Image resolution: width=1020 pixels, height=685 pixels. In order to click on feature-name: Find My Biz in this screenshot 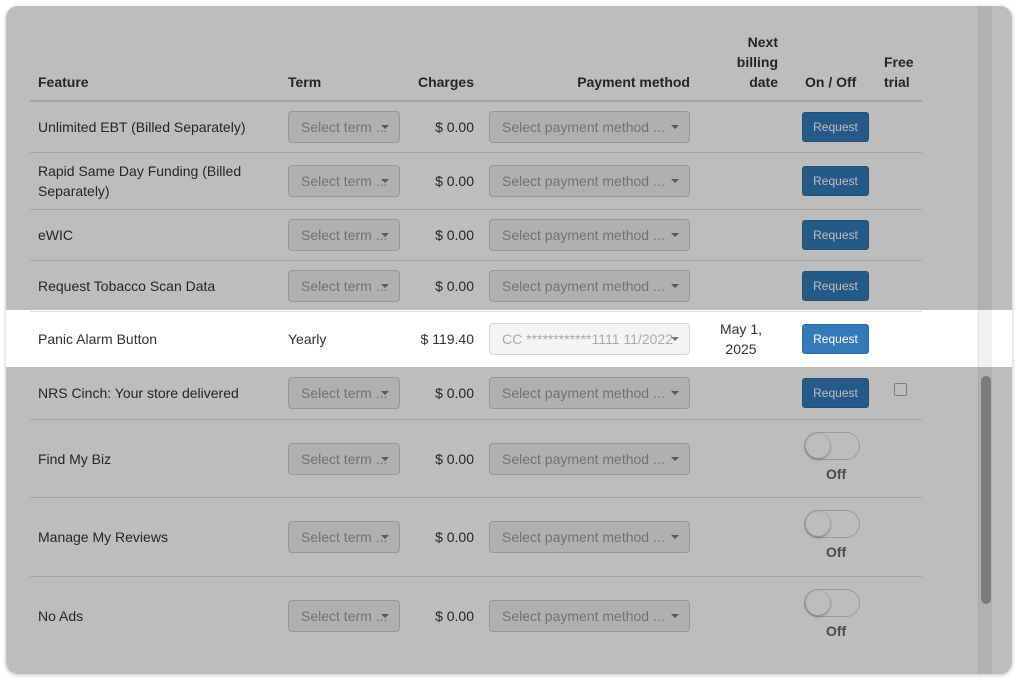, I will do `click(75, 458)`.